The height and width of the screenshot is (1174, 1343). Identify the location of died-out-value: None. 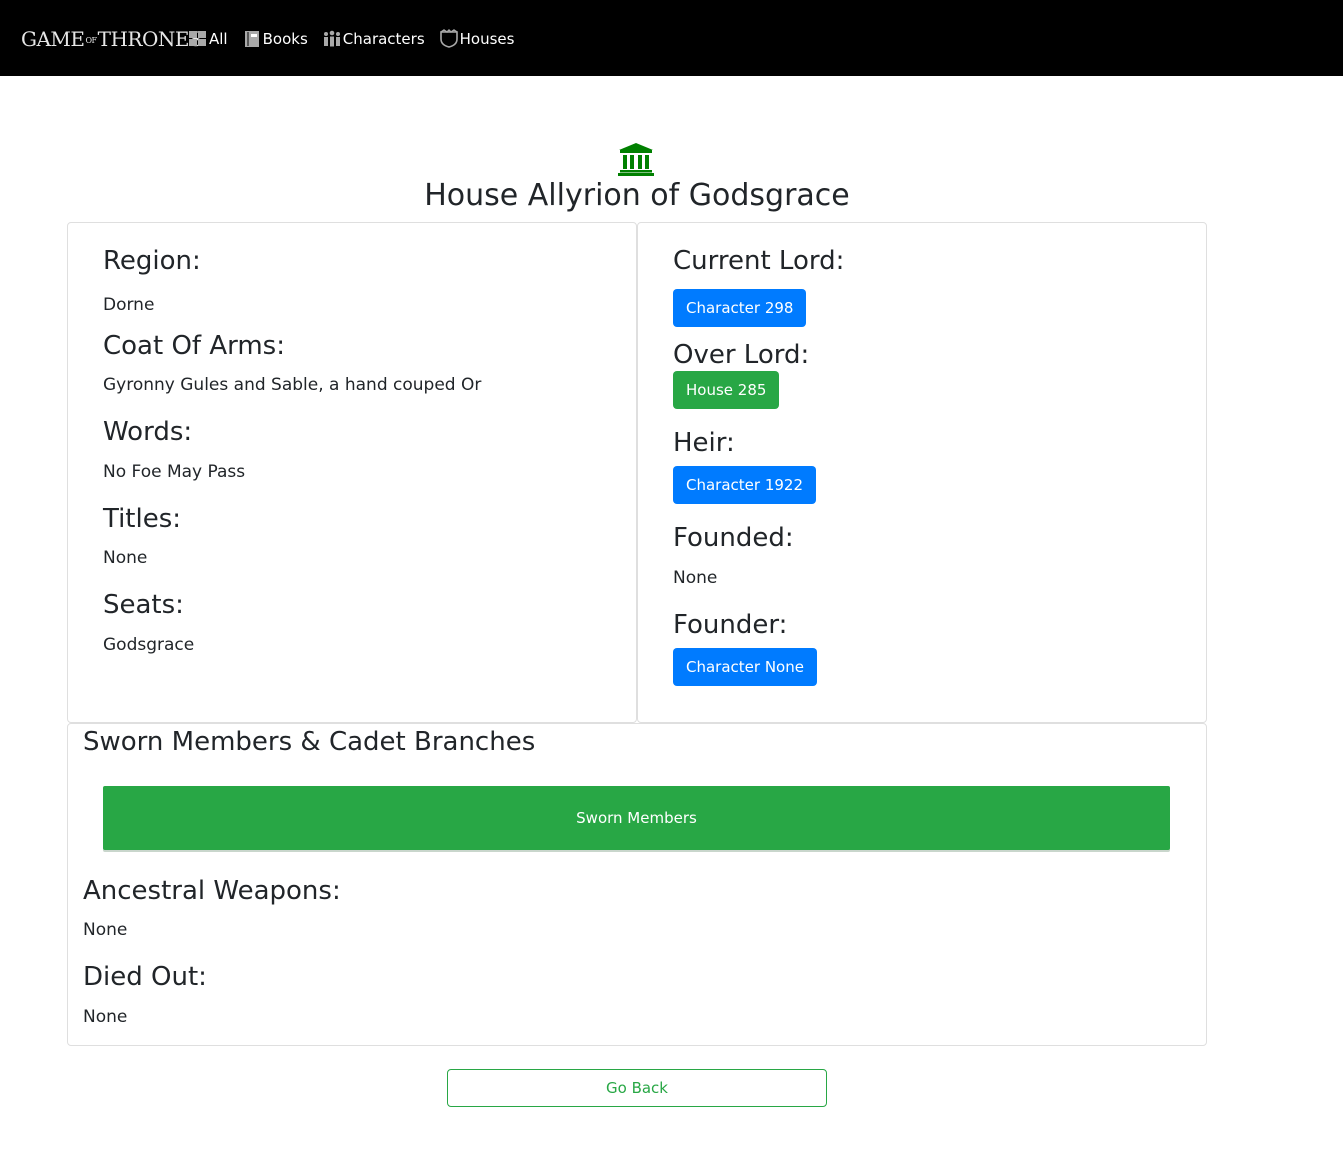
(105, 1017).